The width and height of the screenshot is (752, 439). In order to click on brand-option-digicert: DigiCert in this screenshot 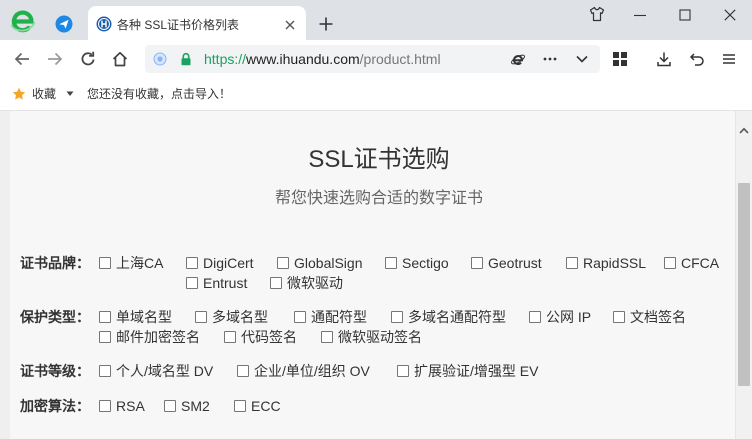, I will do `click(220, 263)`.